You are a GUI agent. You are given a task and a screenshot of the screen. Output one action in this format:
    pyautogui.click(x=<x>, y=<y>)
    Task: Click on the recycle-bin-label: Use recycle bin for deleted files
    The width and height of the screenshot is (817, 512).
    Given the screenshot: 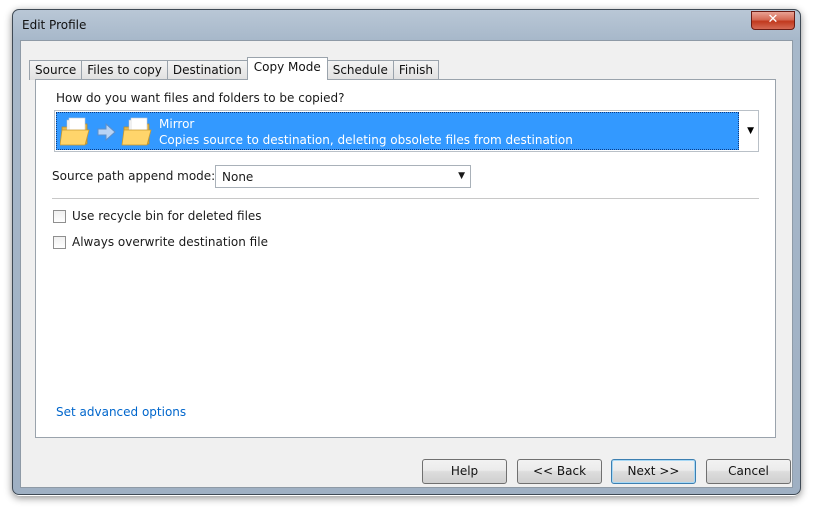 What is the action you would take?
    pyautogui.click(x=167, y=216)
    